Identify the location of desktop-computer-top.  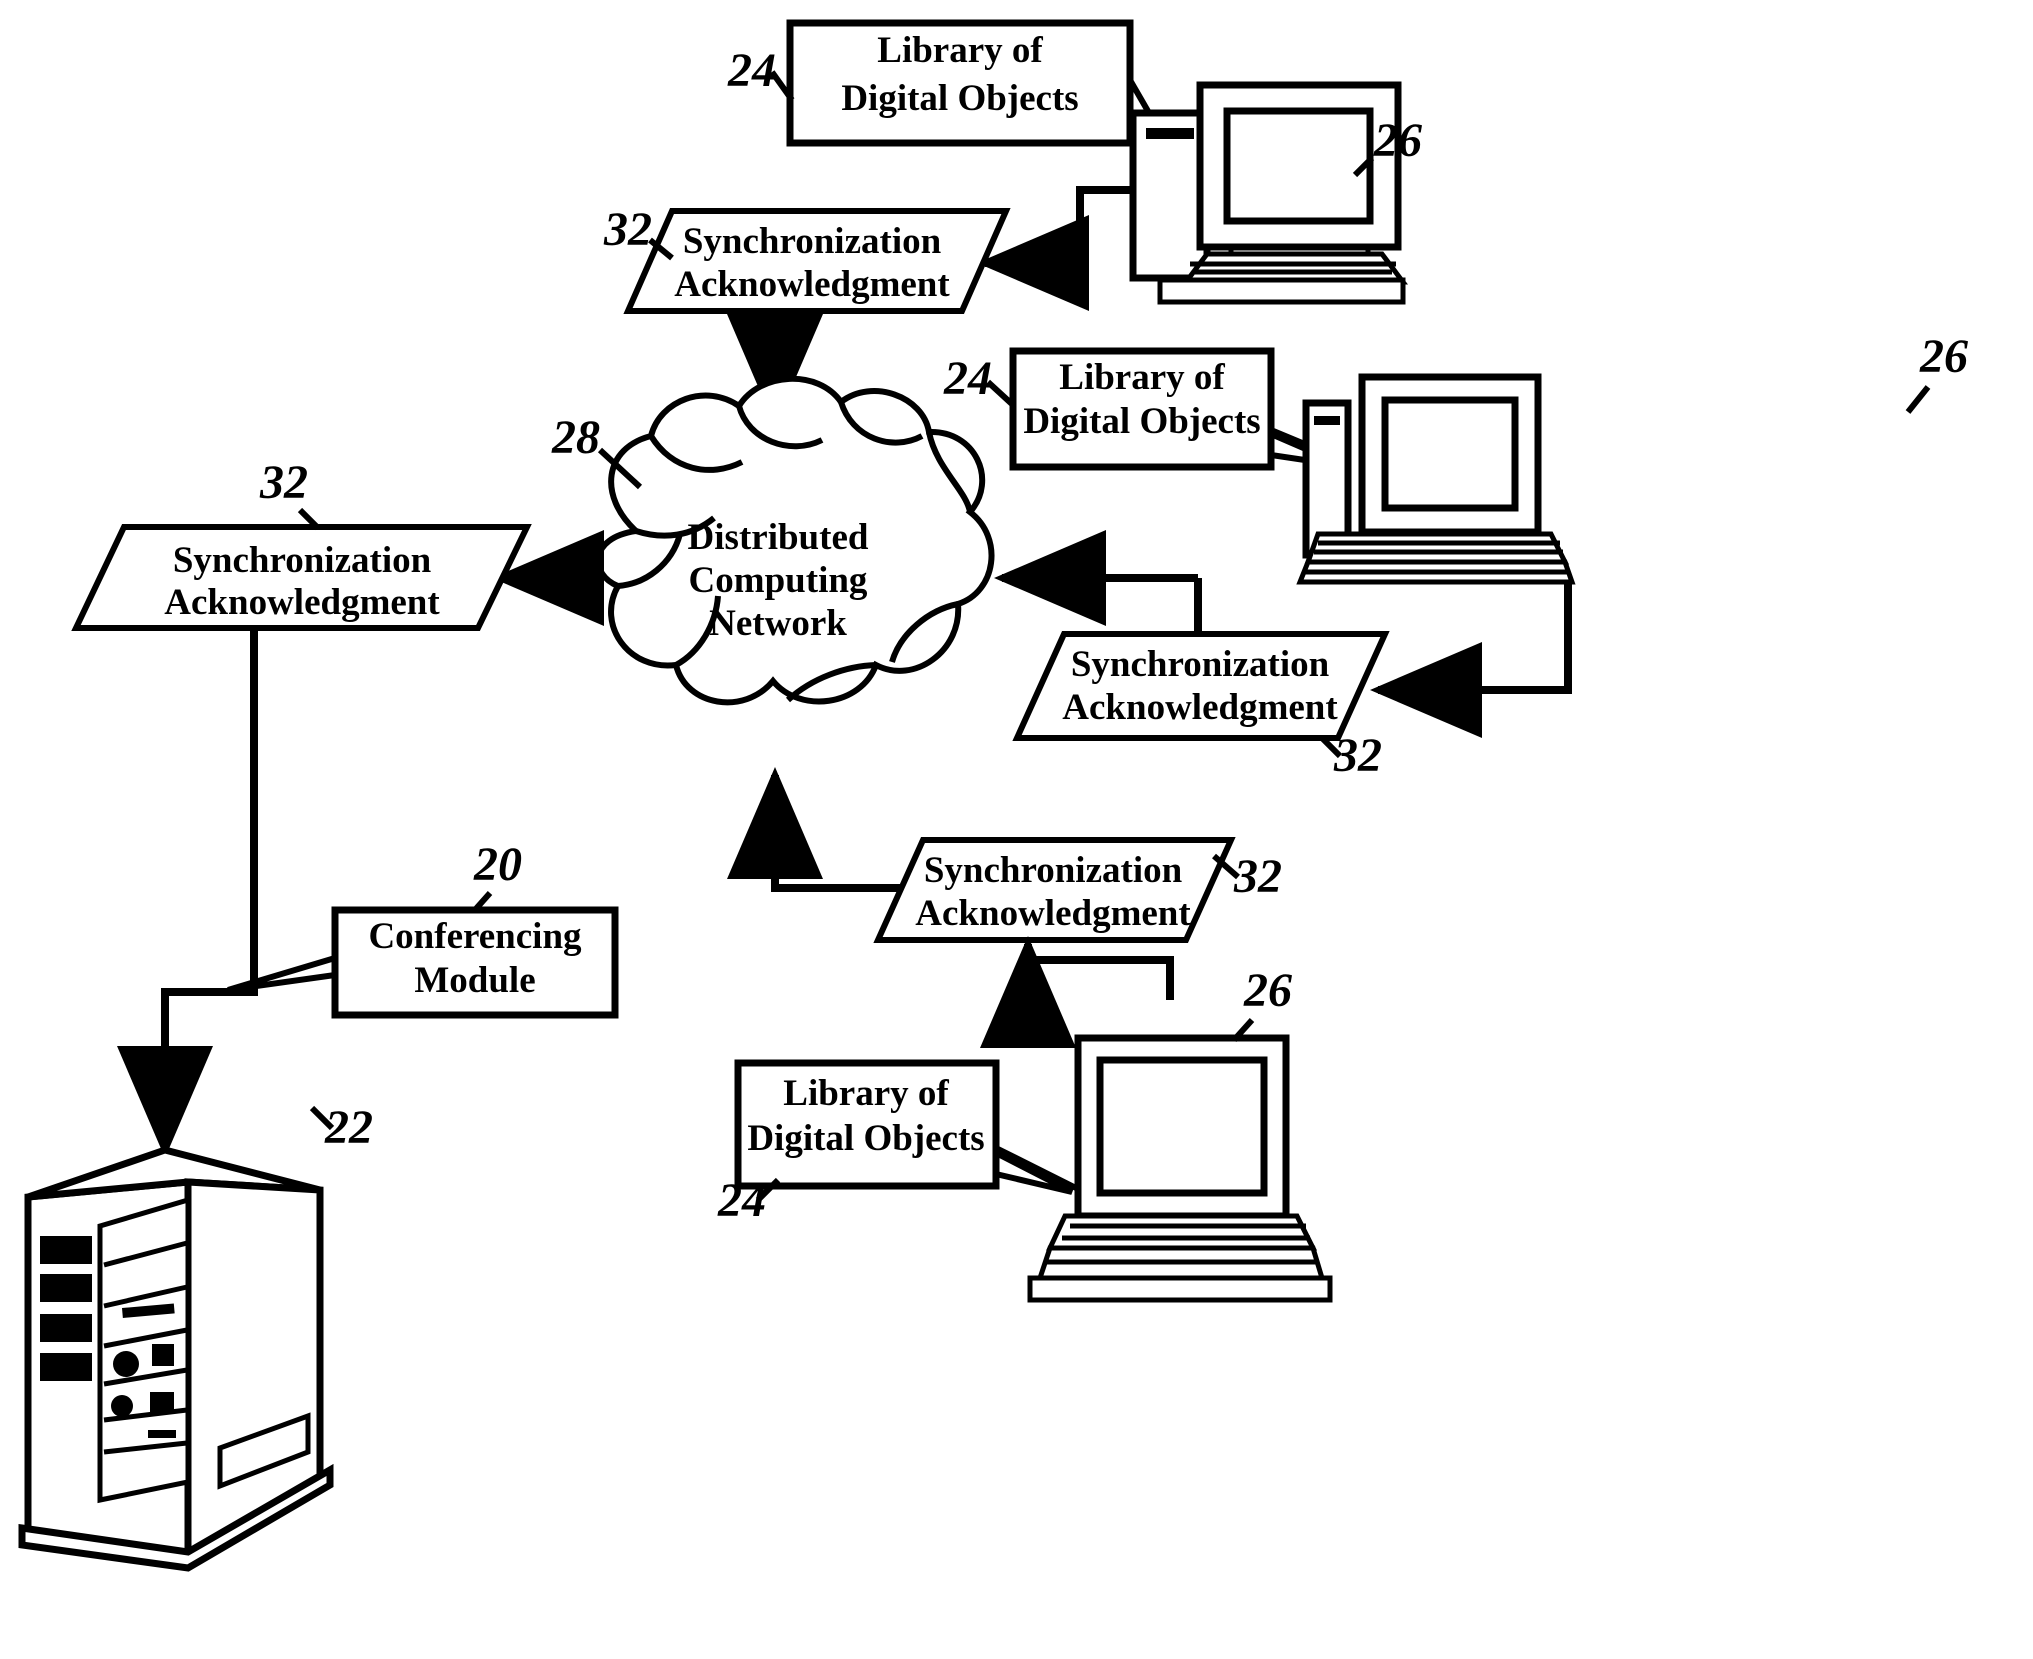
(1268, 193).